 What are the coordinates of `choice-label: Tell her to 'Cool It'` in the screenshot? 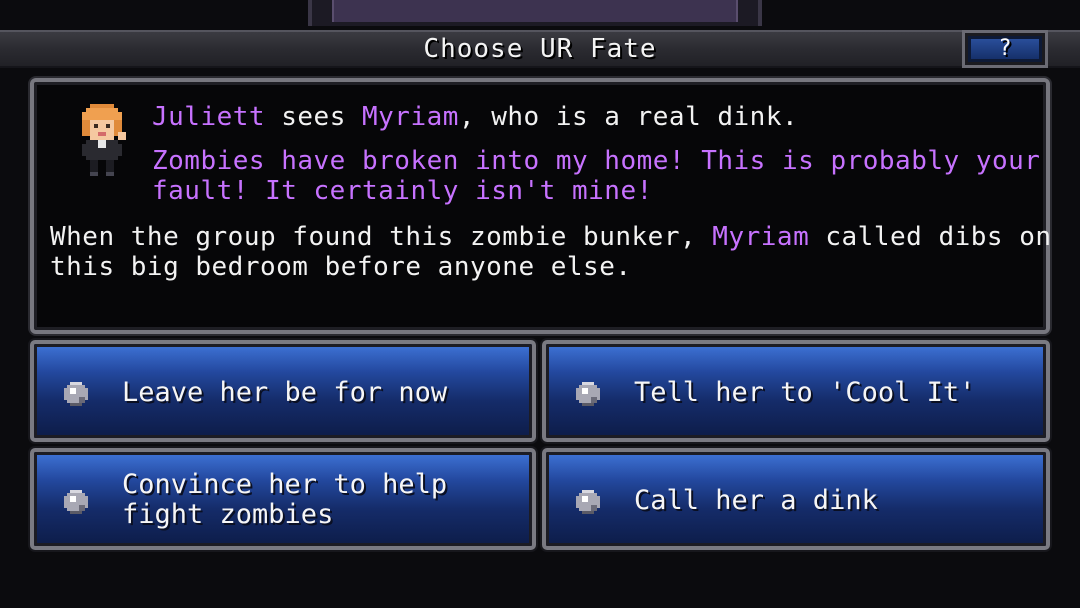 It's located at (805, 392).